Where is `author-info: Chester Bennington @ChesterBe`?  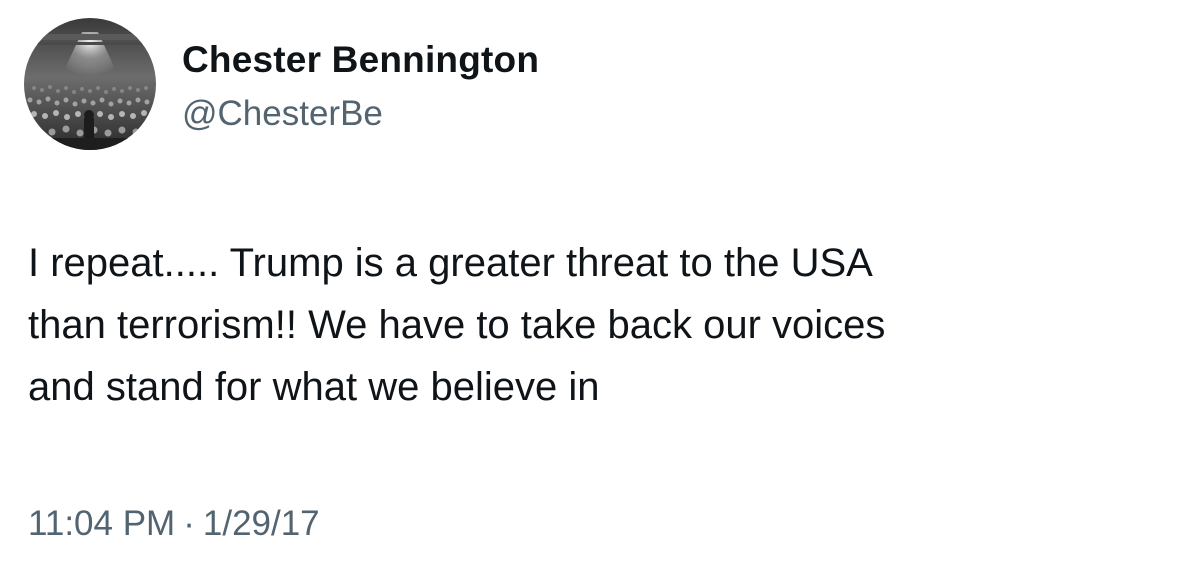 author-info: Chester Bennington @ChesterBe is located at coordinates (360, 87).